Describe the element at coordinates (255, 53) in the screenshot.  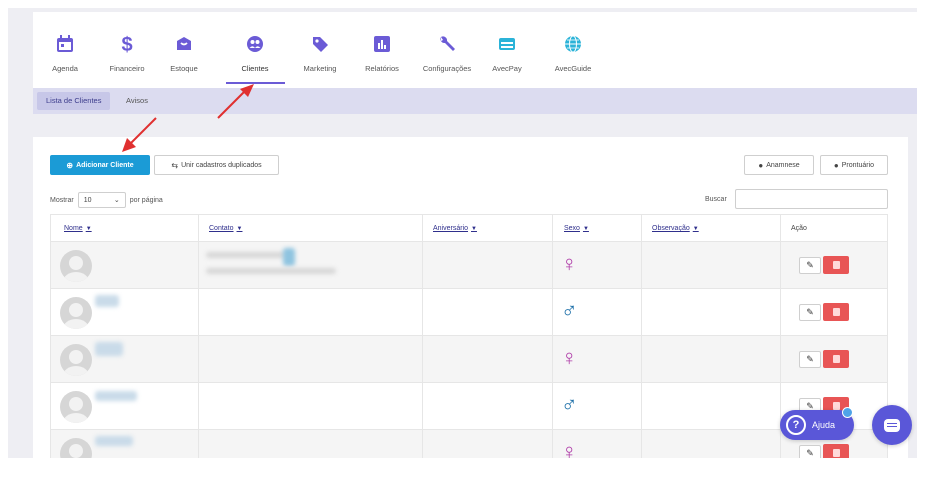
I see `nav-item-clientes: Clientes` at that location.